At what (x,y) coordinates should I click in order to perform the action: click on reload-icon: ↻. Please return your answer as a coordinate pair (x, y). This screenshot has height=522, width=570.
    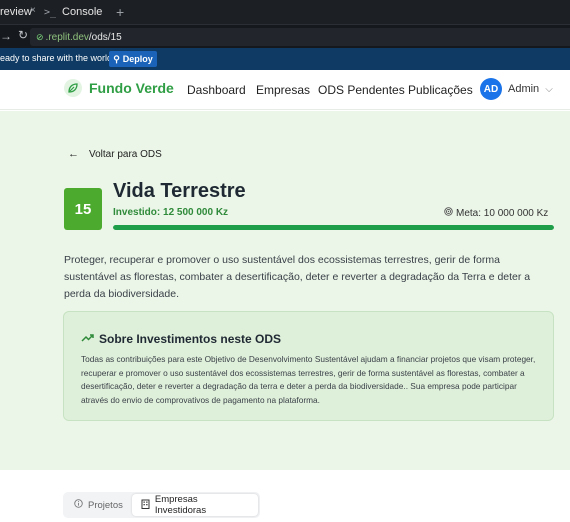
    Looking at the image, I should click on (23, 35).